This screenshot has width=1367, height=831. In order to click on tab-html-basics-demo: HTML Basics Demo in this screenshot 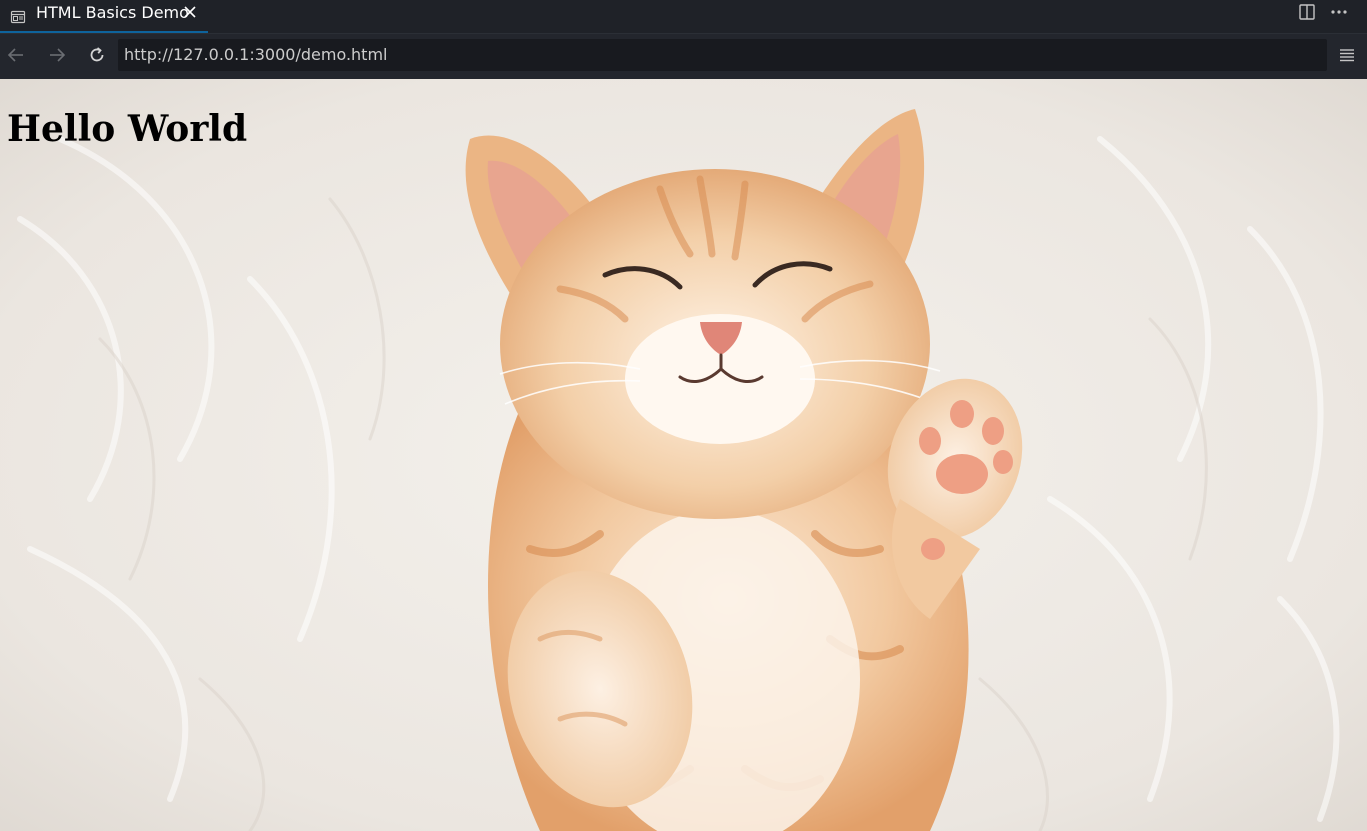, I will do `click(104, 16)`.